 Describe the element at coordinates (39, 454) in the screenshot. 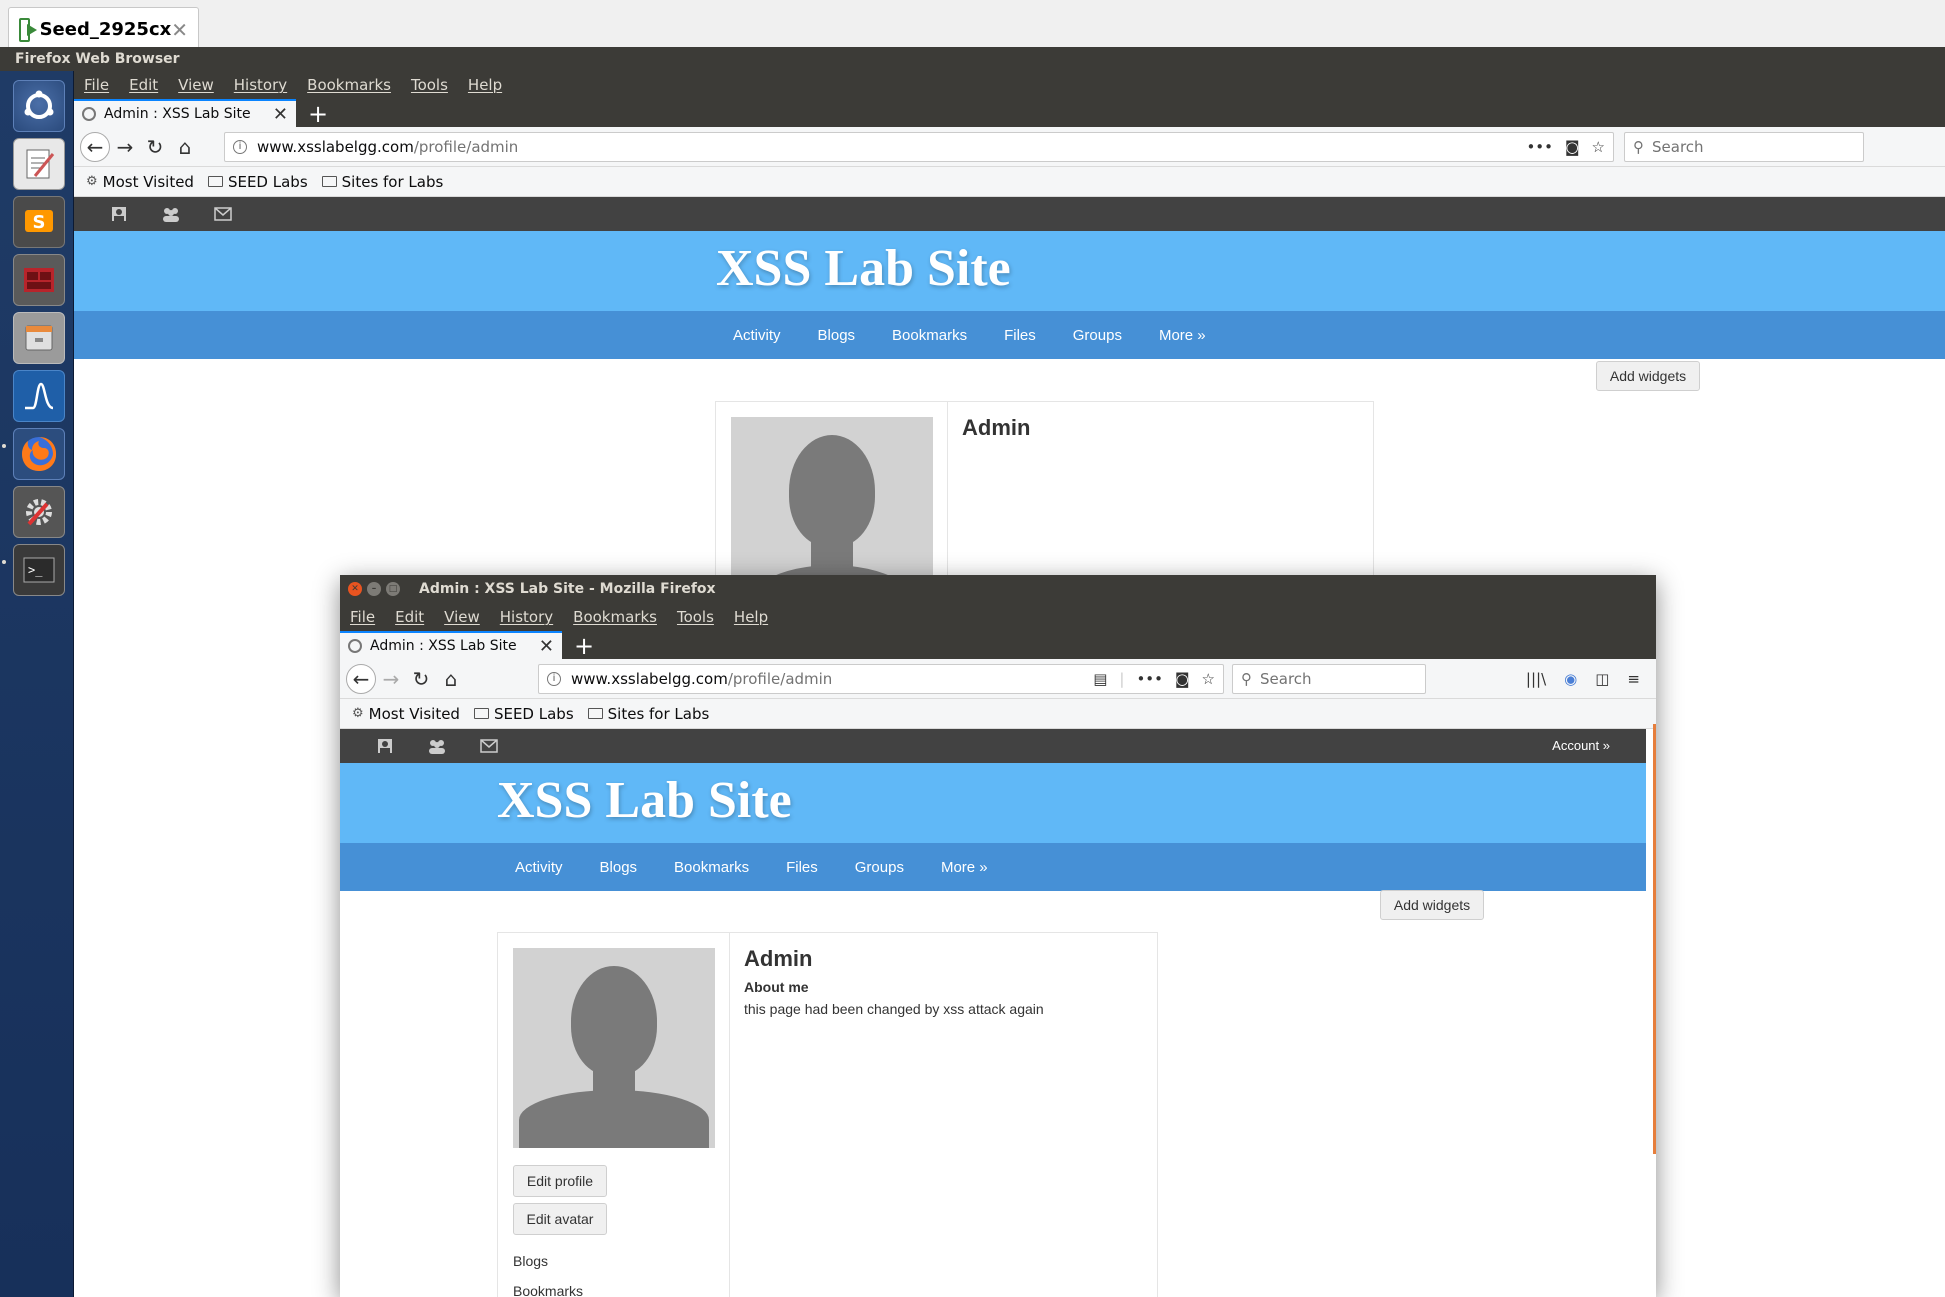

I see `firefox-icon` at that location.